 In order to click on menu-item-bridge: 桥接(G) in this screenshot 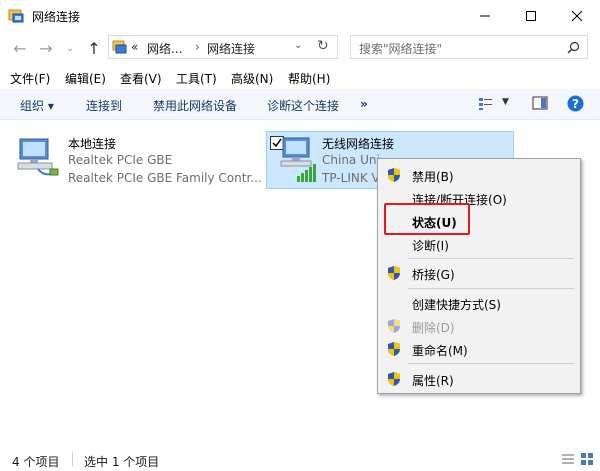, I will do `click(433, 274)`.